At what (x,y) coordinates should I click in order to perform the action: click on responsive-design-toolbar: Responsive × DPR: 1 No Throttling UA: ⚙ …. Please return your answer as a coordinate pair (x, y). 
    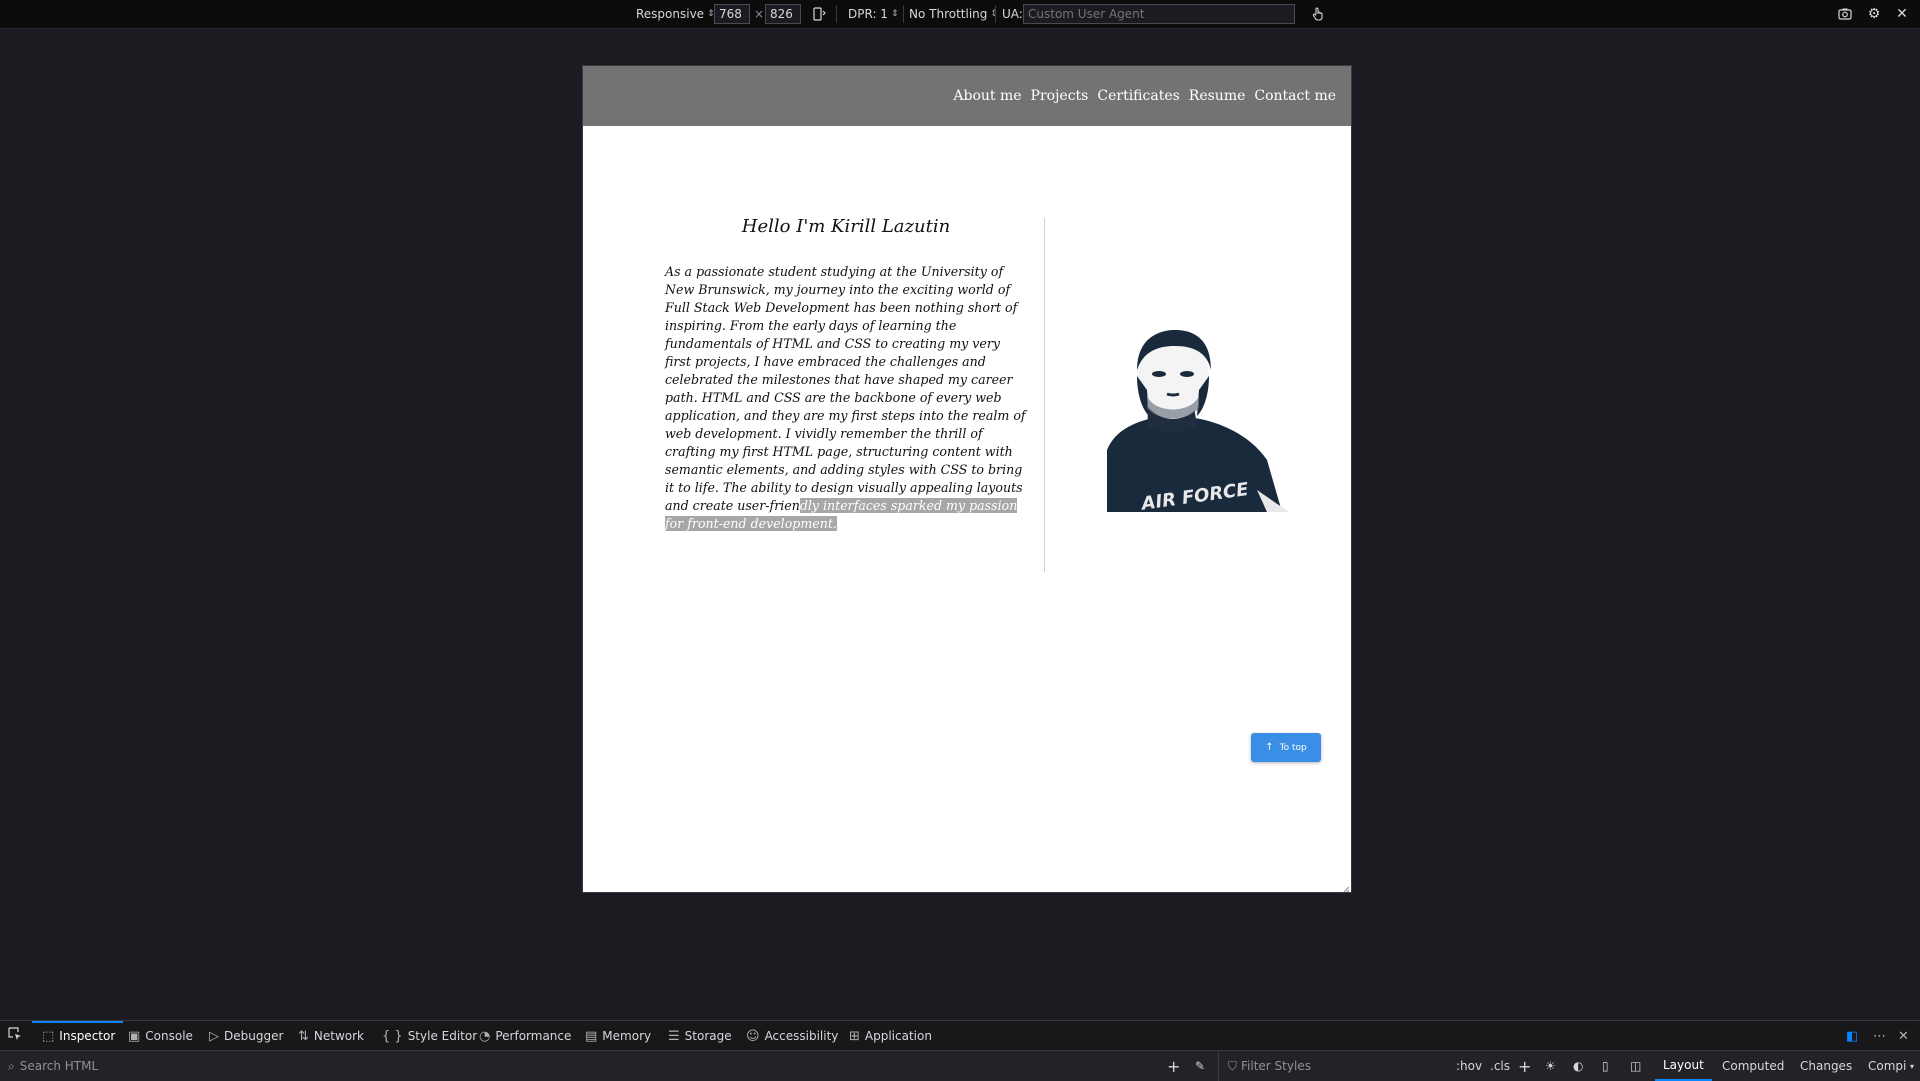
    Looking at the image, I should click on (960, 14).